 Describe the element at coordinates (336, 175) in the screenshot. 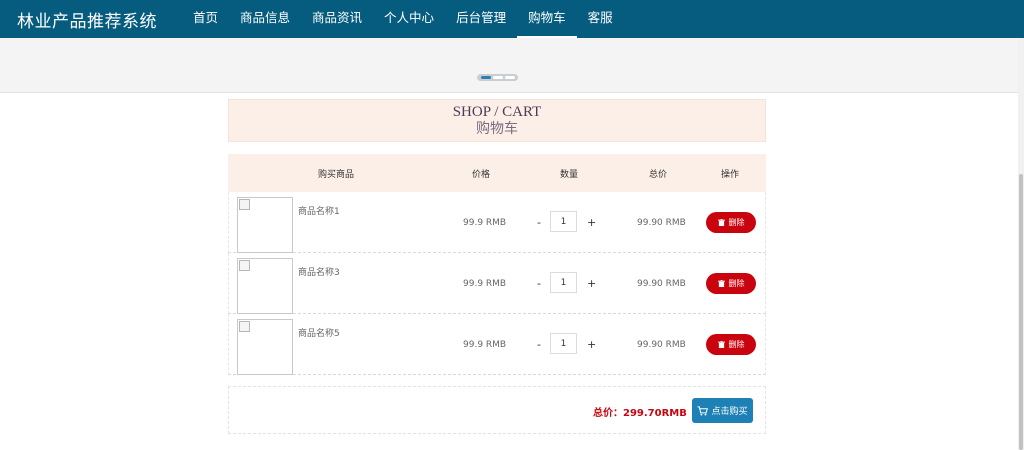

I see `header-product: 购买商品` at that location.